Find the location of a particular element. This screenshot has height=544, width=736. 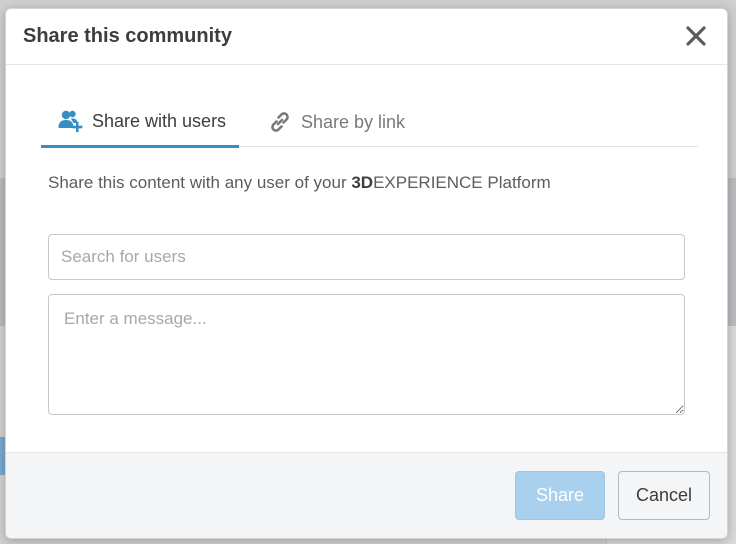

tab-share-by-link-label: Share by link is located at coordinates (353, 121).